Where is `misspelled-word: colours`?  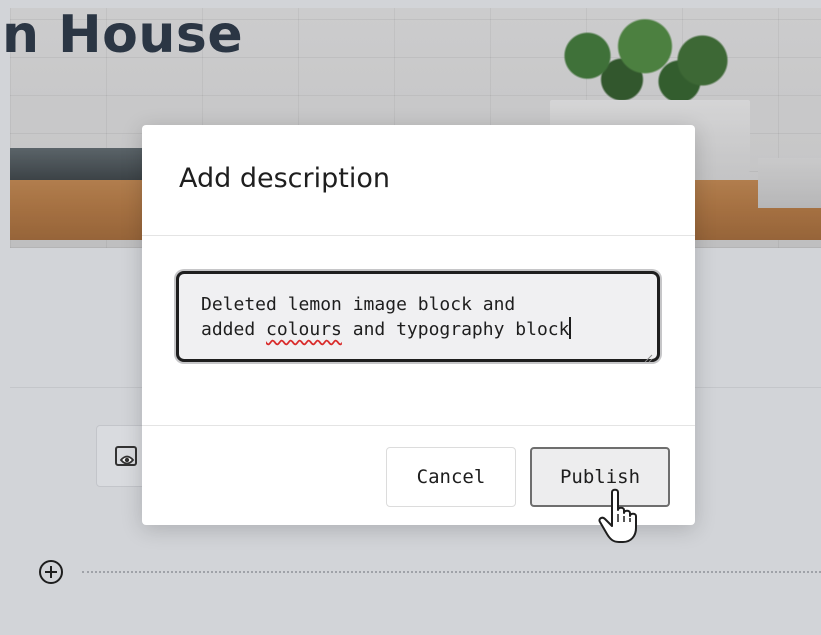
misspelled-word: colours is located at coordinates (304, 329).